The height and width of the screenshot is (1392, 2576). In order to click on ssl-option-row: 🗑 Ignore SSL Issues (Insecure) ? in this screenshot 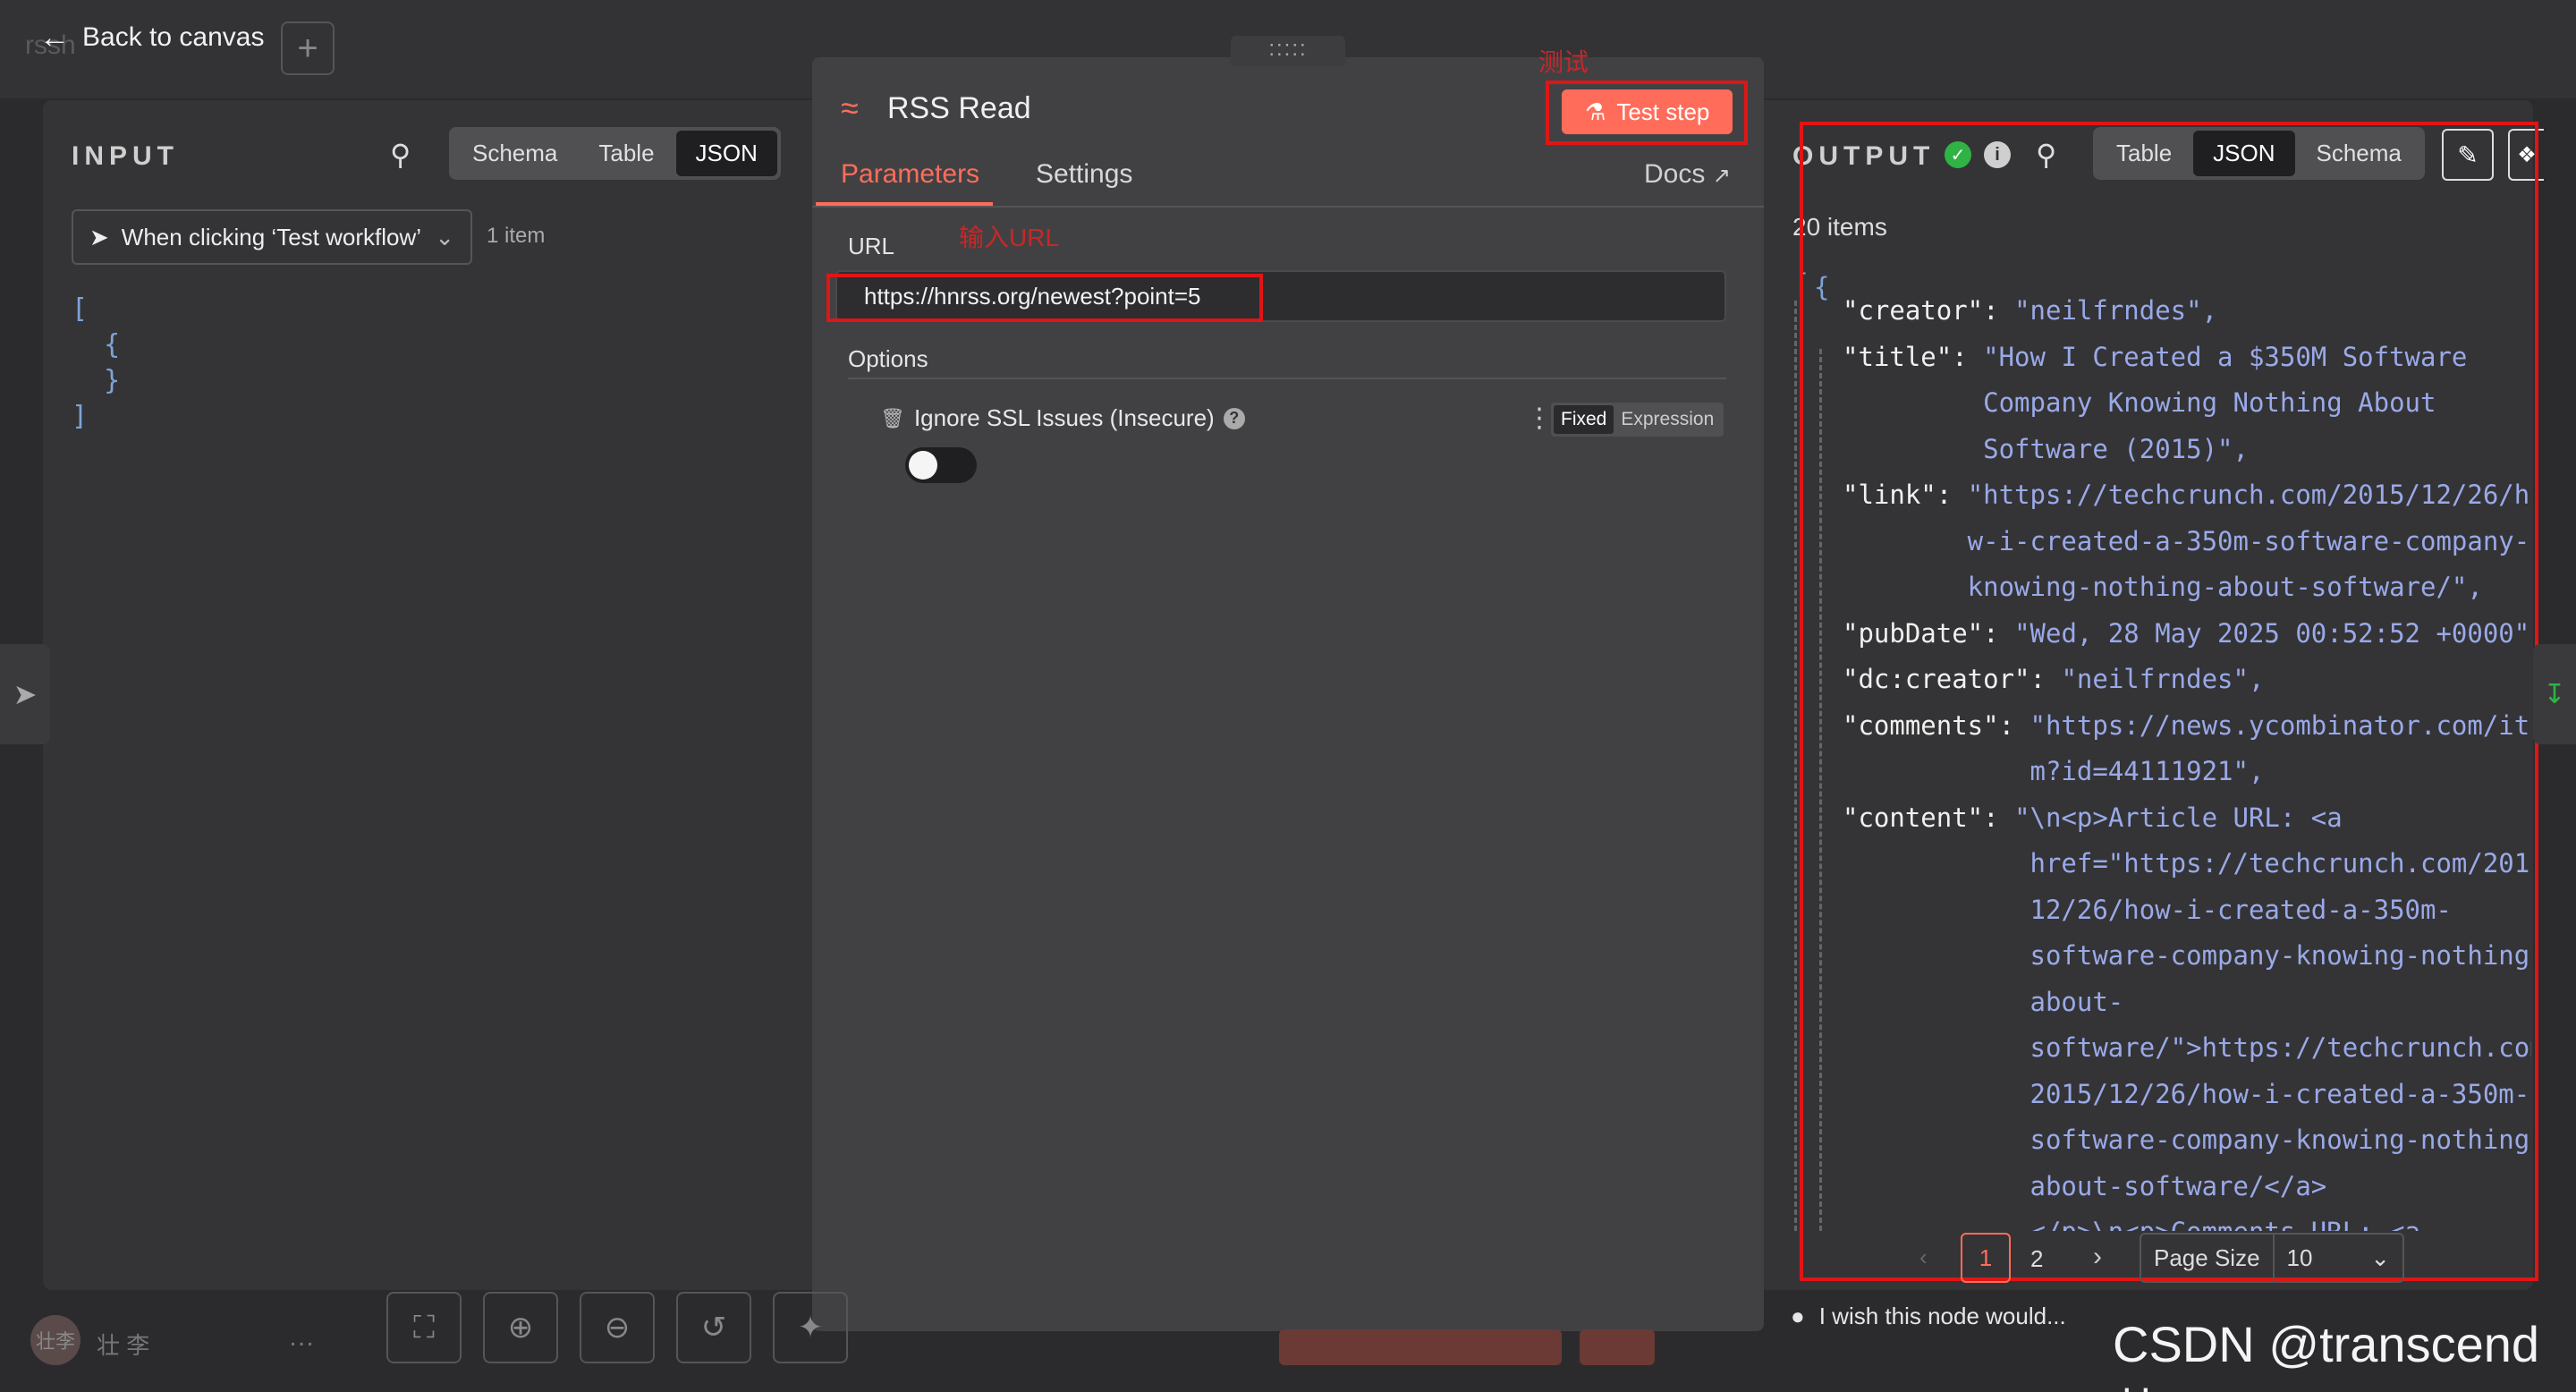, I will do `click(1062, 418)`.